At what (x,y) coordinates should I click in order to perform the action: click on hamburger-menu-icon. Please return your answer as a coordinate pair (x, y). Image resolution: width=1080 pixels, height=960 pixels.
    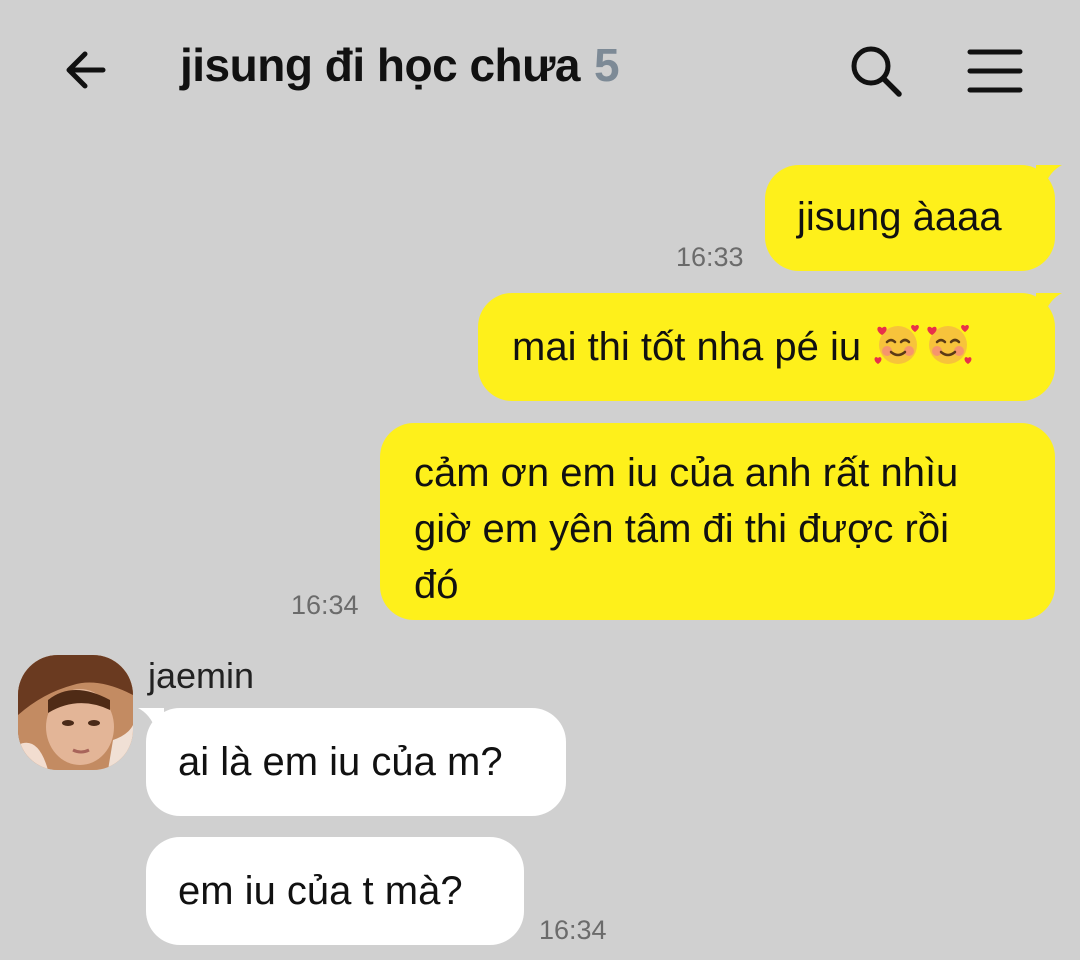
    Looking at the image, I should click on (995, 71).